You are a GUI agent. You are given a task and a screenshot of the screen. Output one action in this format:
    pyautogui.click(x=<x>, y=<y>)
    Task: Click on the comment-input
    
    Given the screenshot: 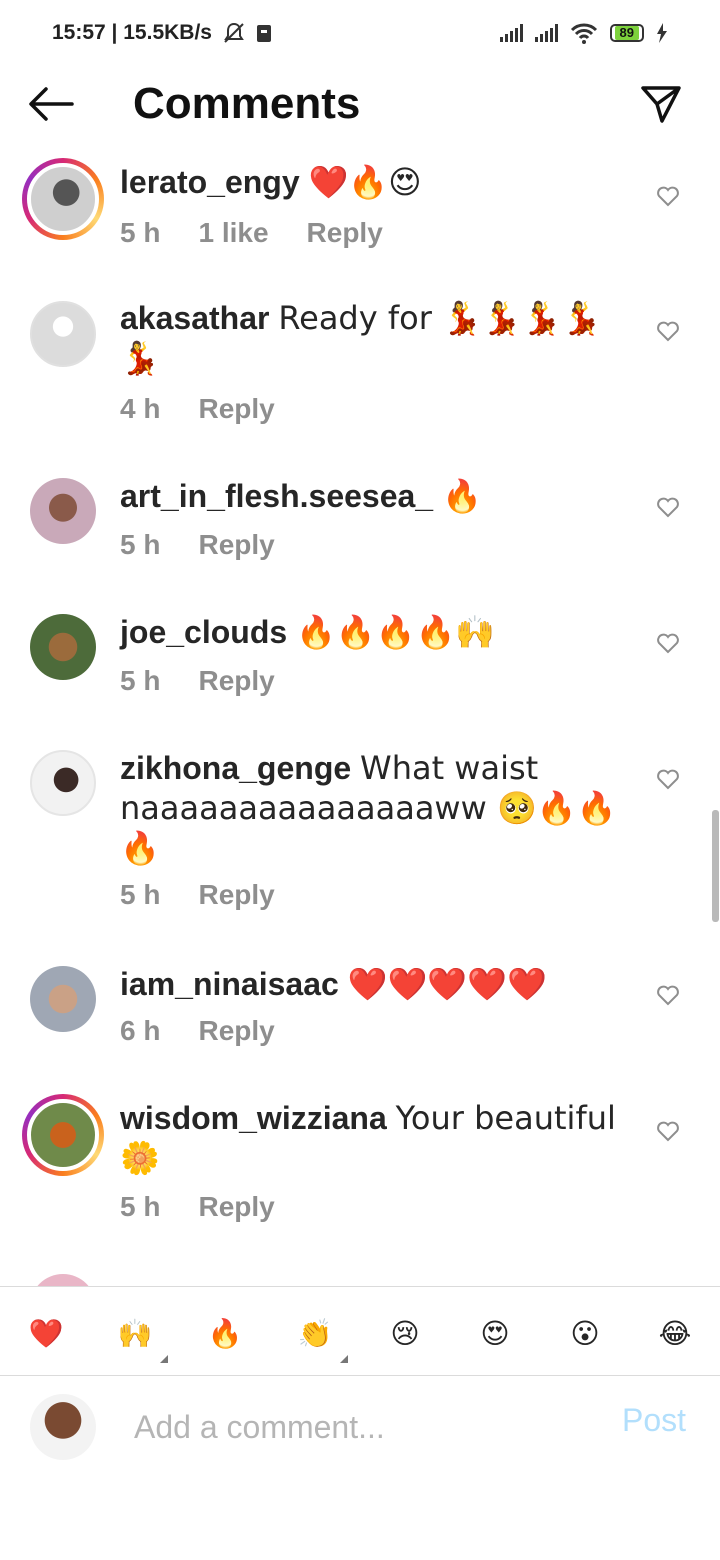 What is the action you would take?
    pyautogui.click(x=354, y=1427)
    